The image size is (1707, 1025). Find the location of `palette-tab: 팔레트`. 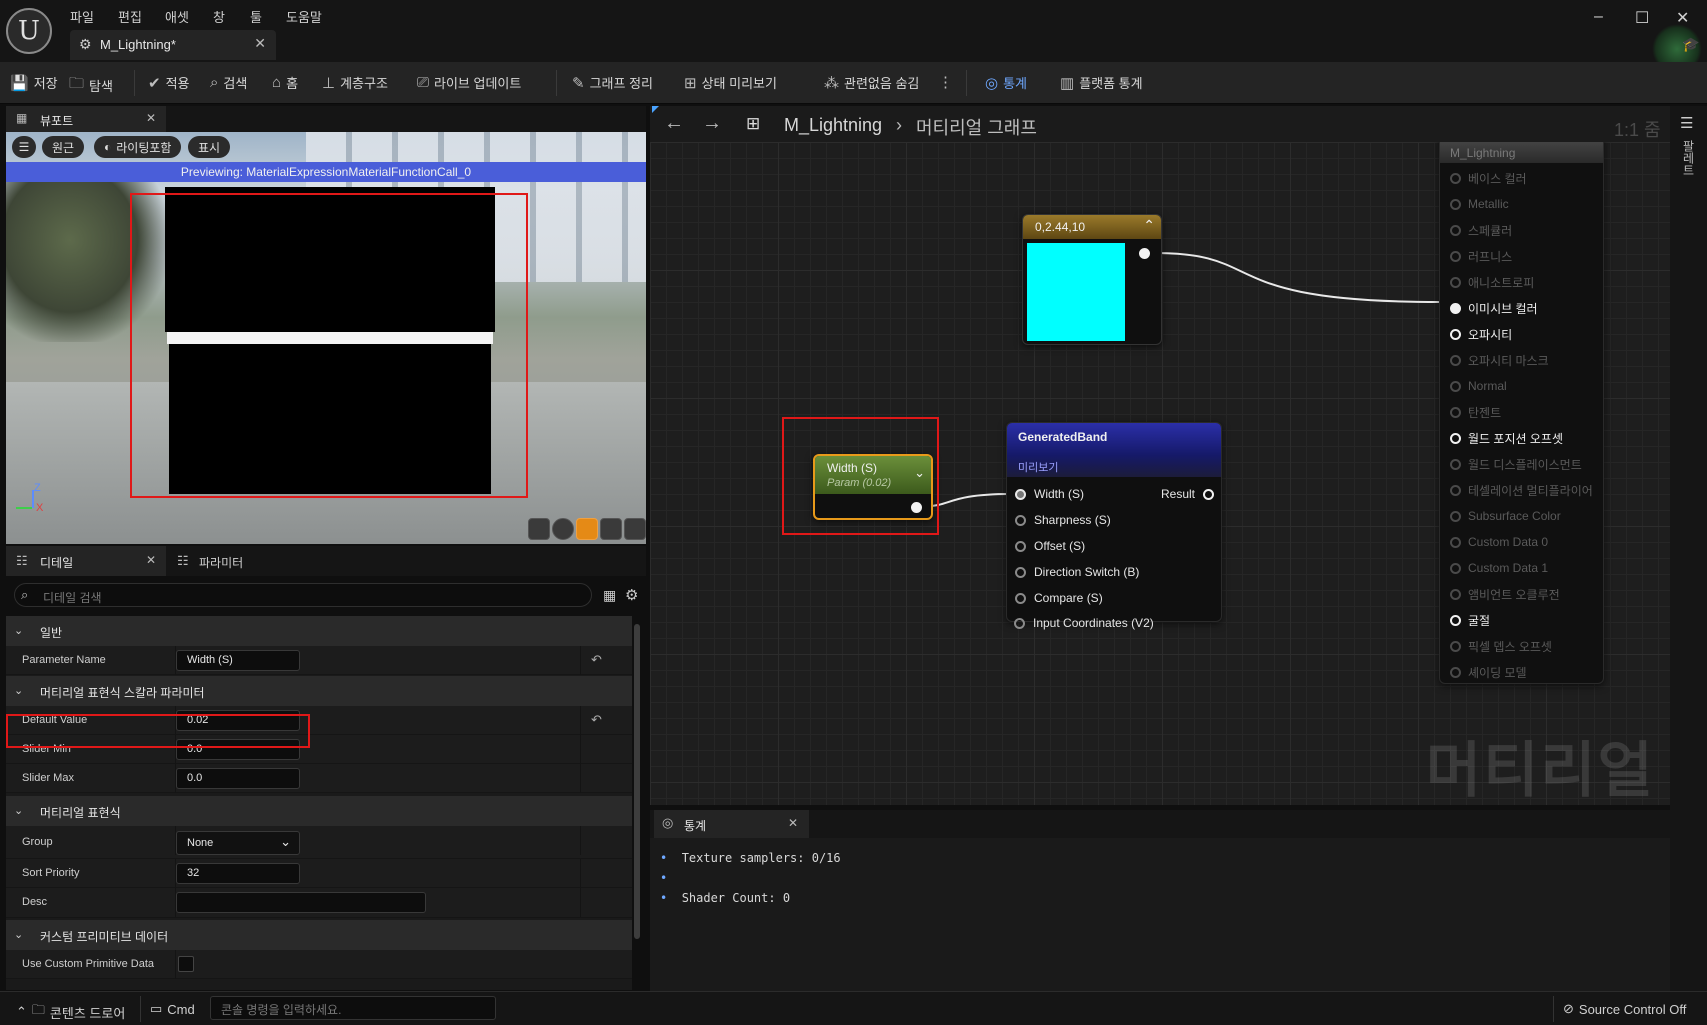

palette-tab: 팔레트 is located at coordinates (1688, 158).